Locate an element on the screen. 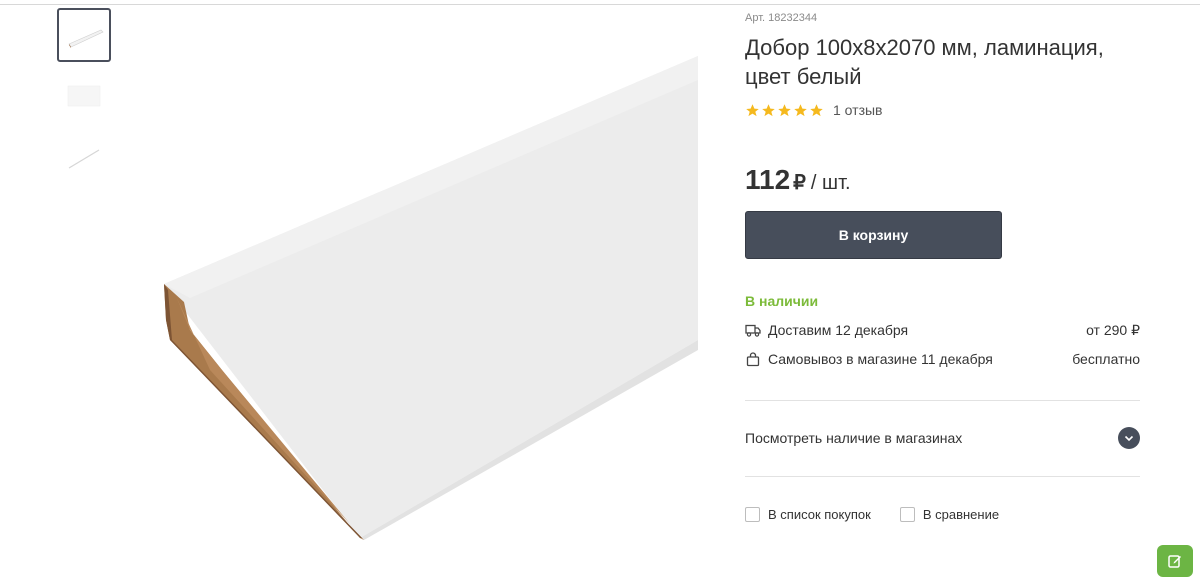  shopping-list-label: В список покупок is located at coordinates (819, 514).